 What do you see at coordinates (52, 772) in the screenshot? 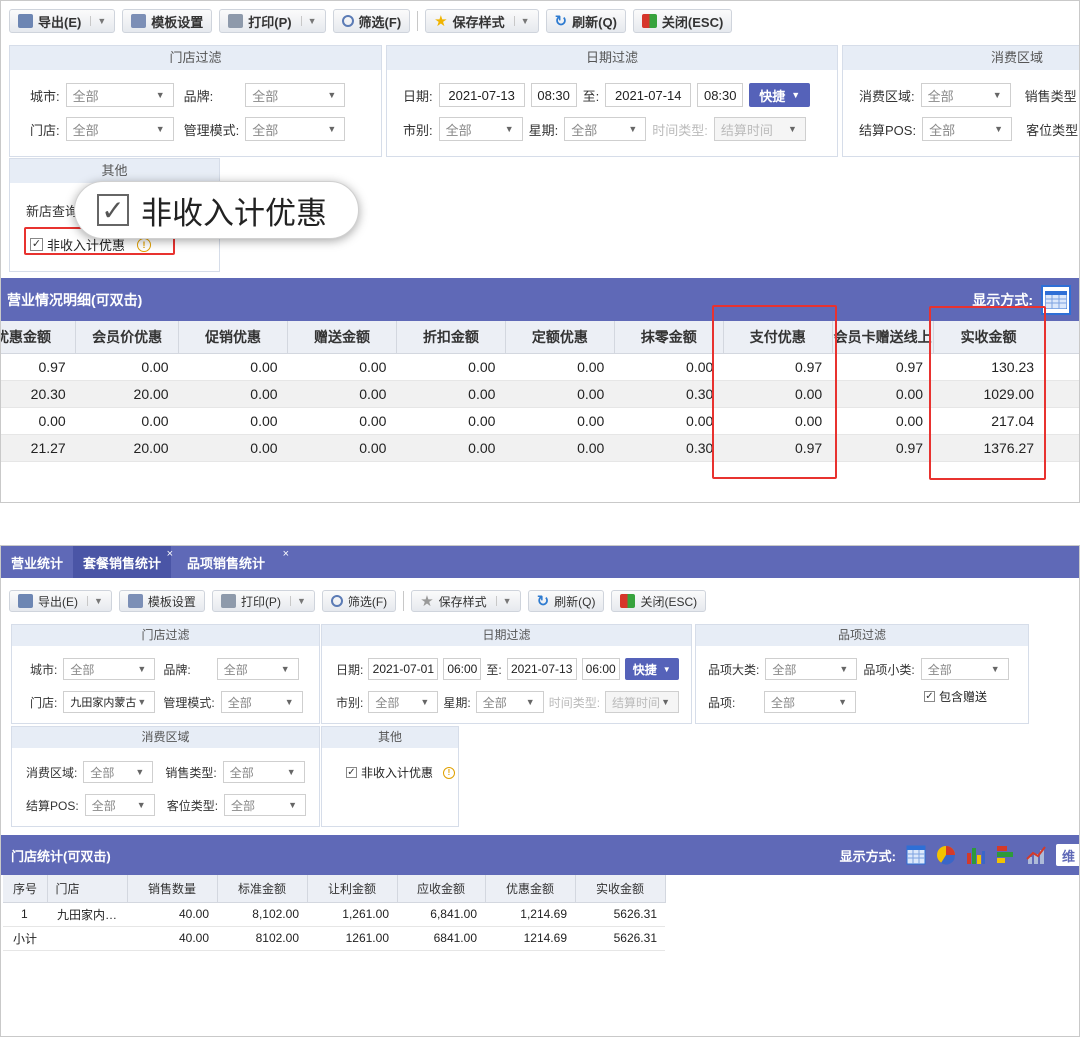
I see `consume-area-label: 消费区域:` at bounding box center [52, 772].